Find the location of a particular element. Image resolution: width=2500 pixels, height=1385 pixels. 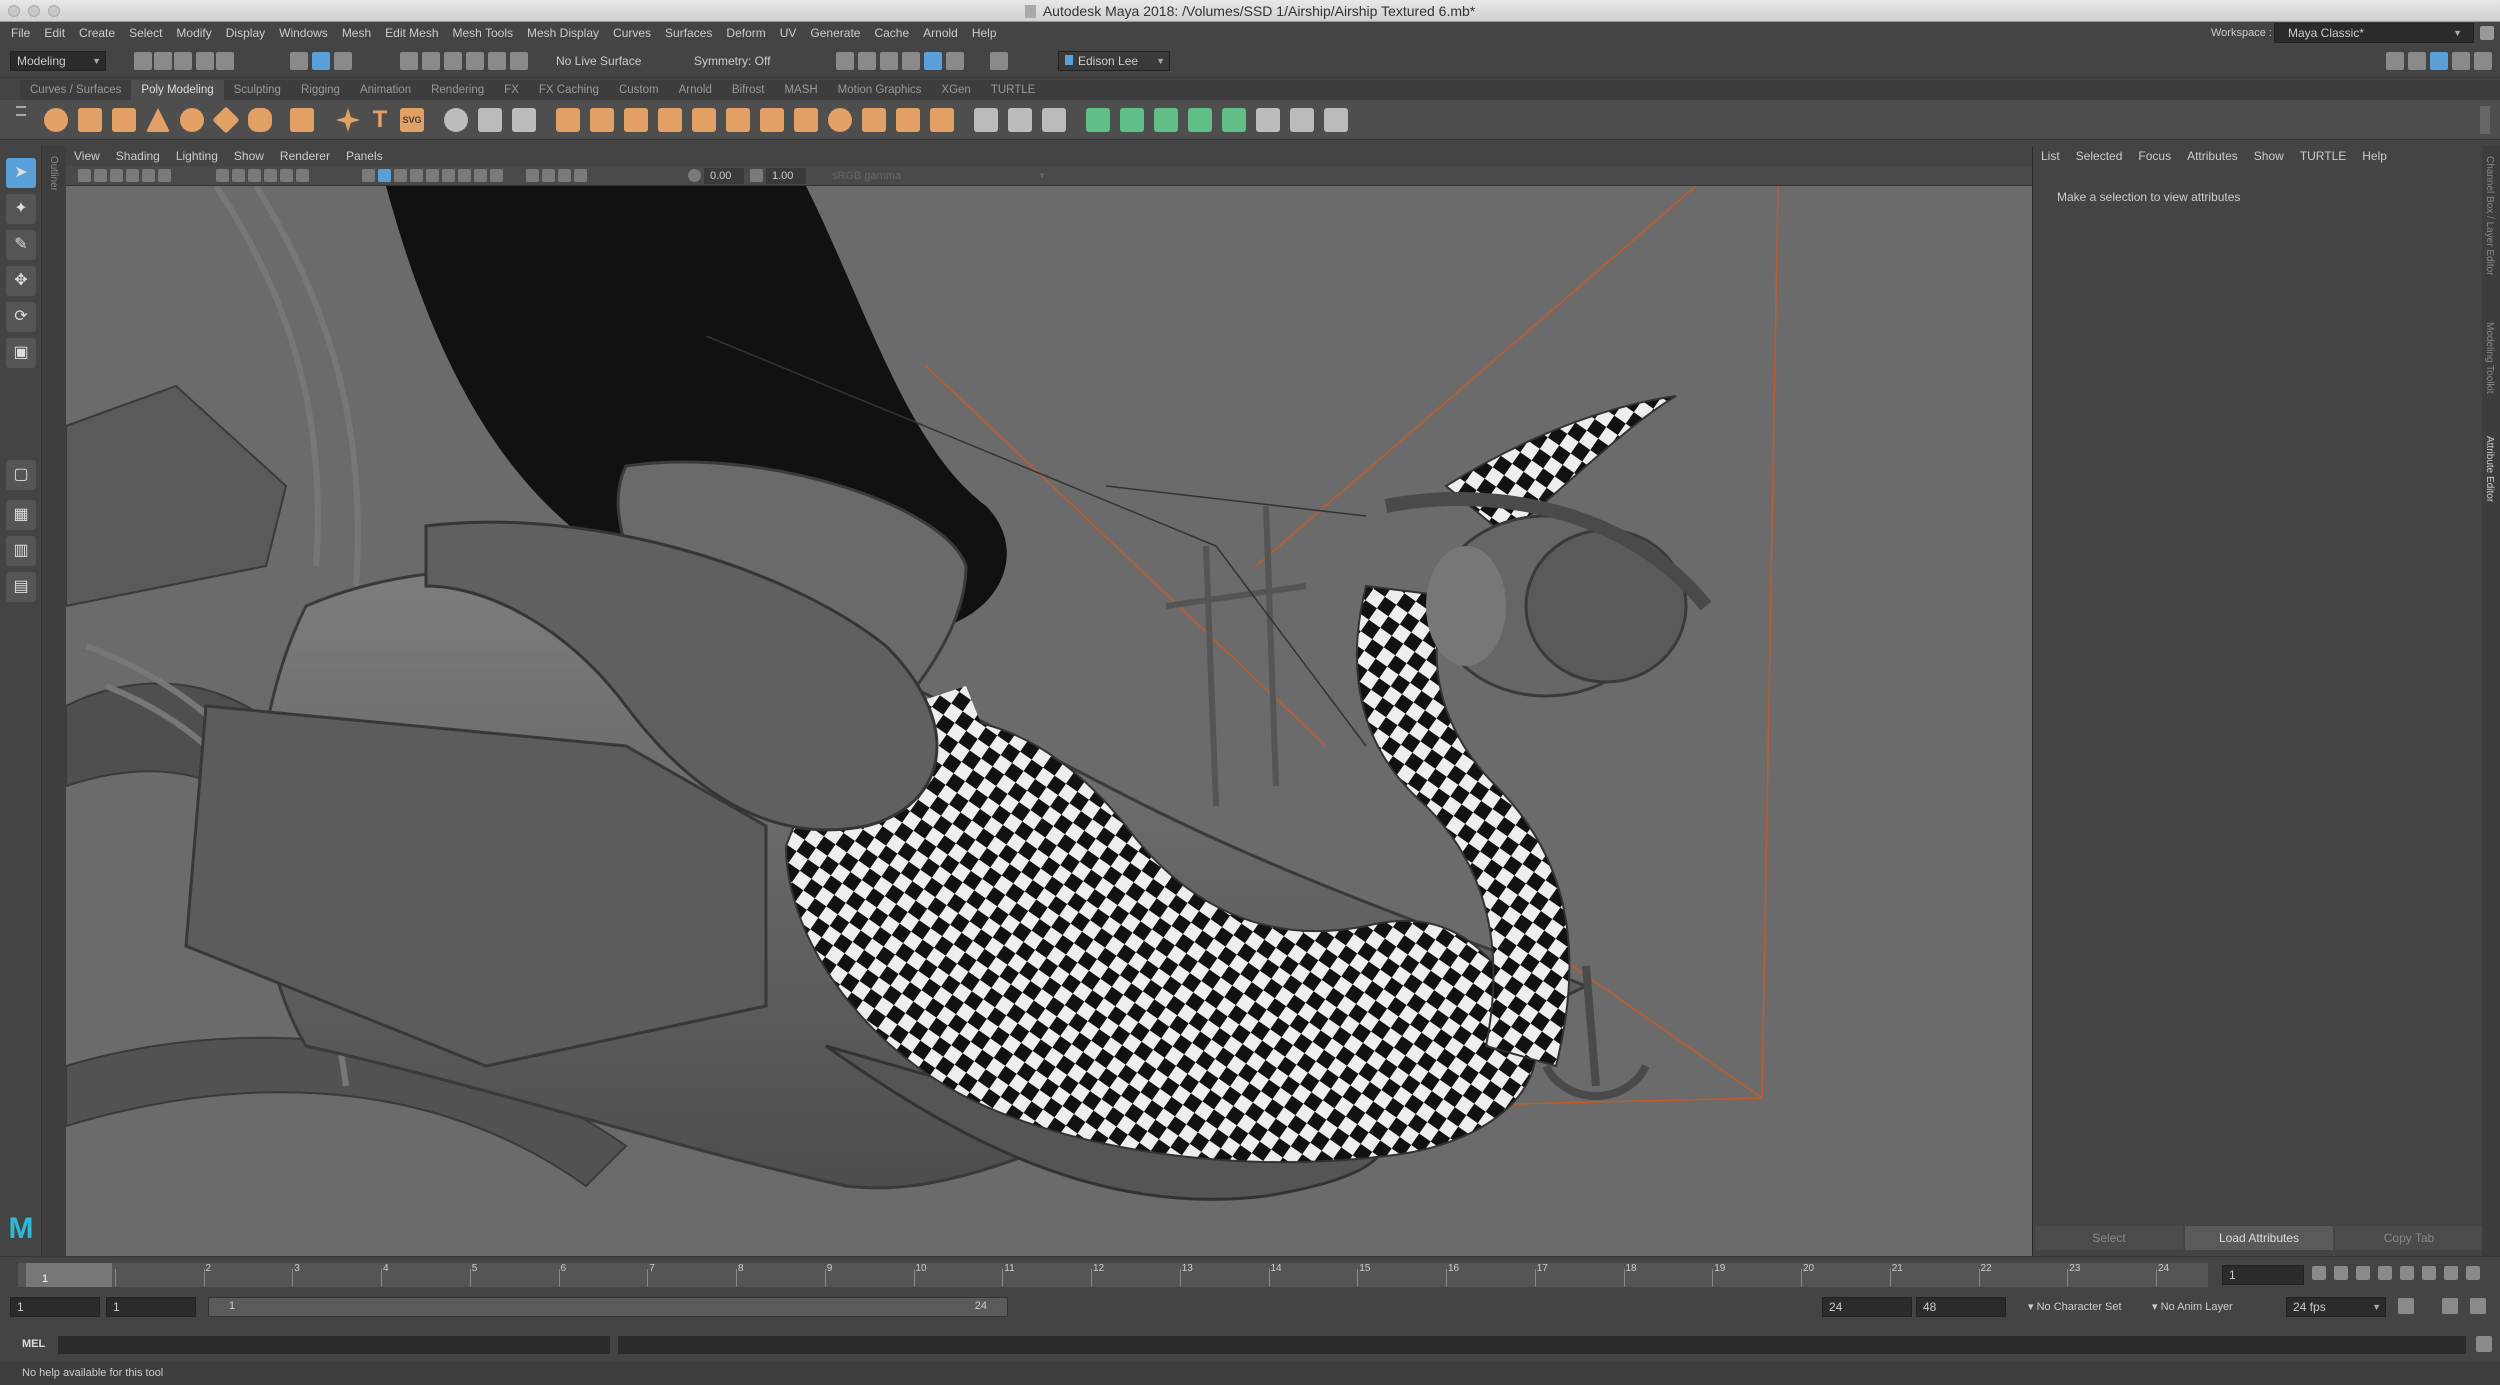

undo-icon is located at coordinates (205, 61).